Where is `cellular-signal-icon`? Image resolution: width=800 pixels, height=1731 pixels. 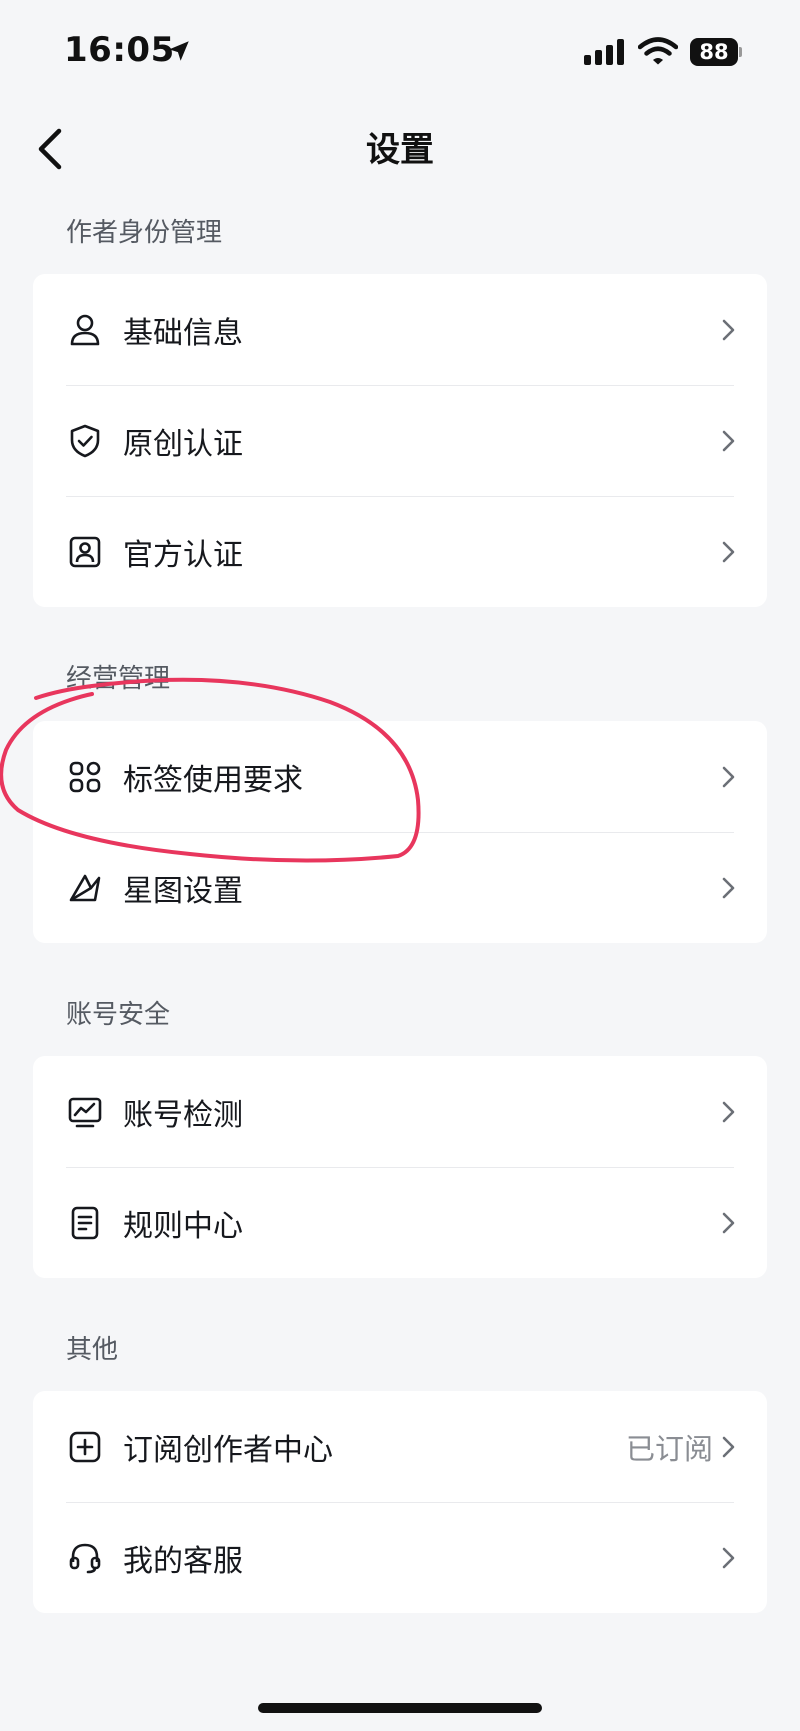 cellular-signal-icon is located at coordinates (604, 52).